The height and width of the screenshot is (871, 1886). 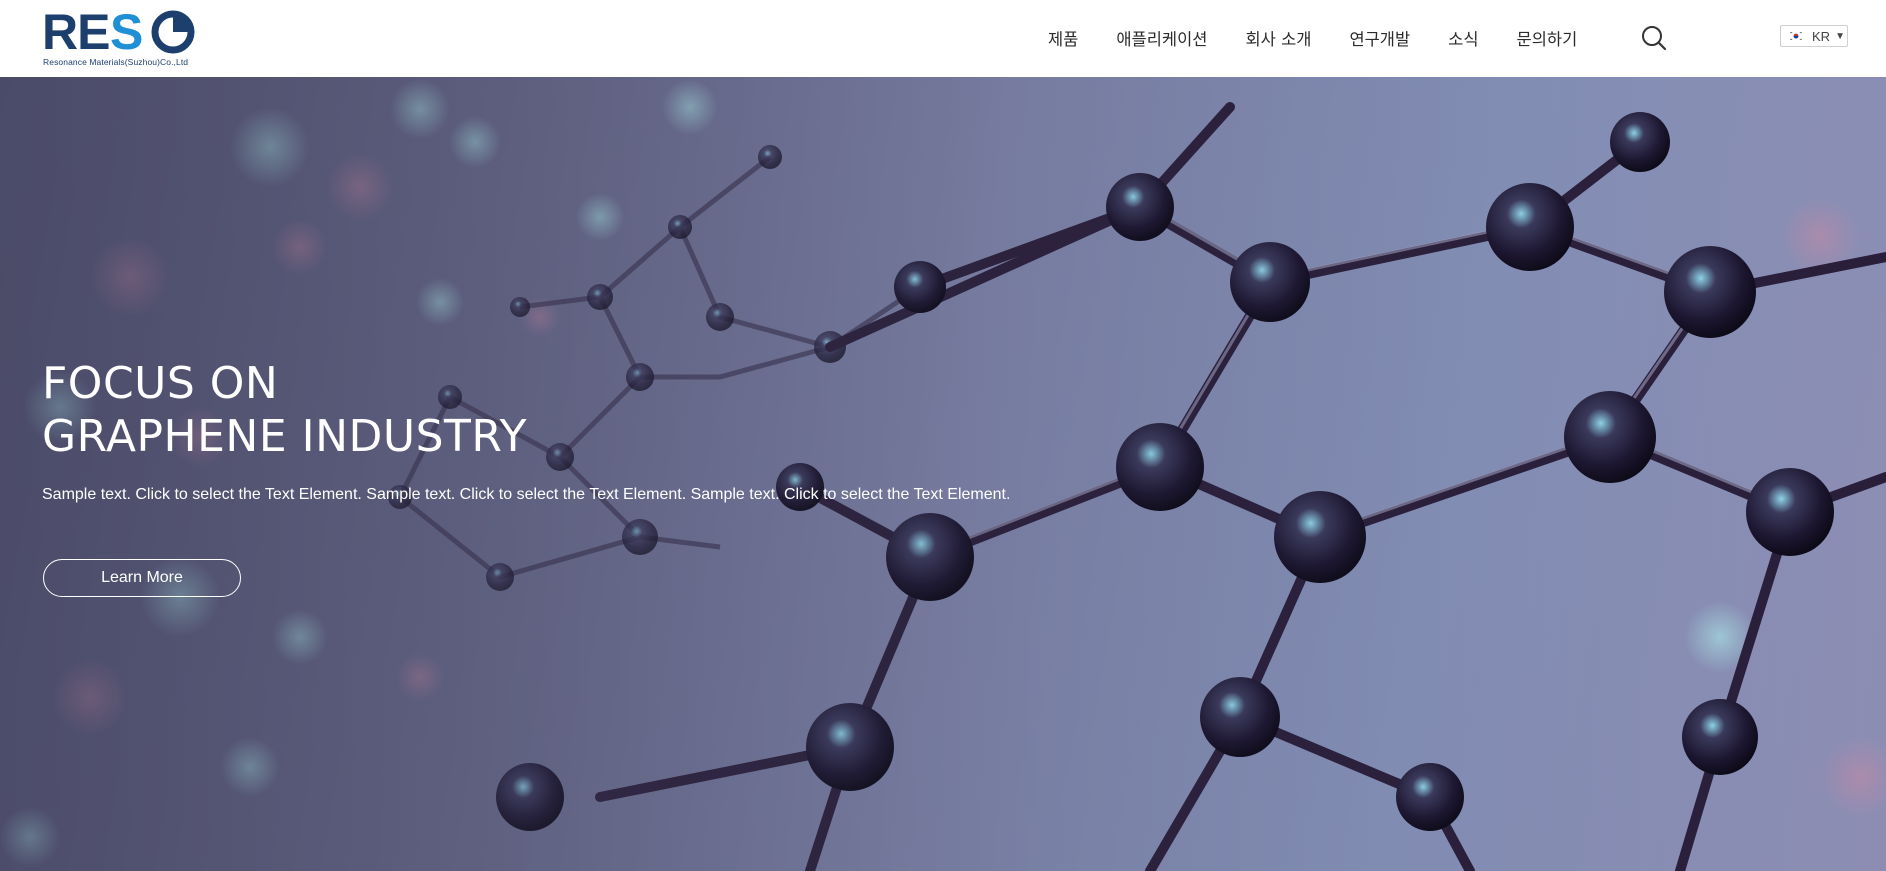 I want to click on language-code: KR, so click(x=1821, y=36).